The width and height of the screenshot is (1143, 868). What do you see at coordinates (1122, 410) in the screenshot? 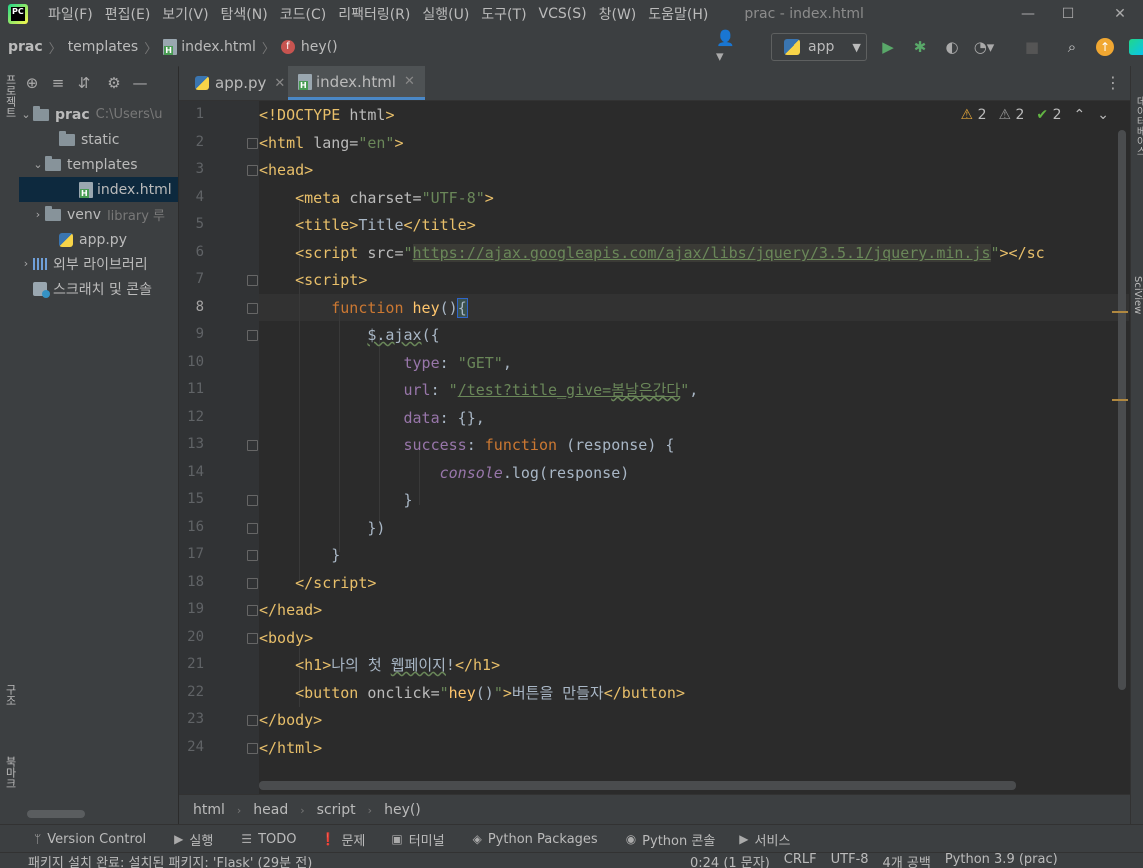
I see `editor-vertical-scrollbar` at bounding box center [1122, 410].